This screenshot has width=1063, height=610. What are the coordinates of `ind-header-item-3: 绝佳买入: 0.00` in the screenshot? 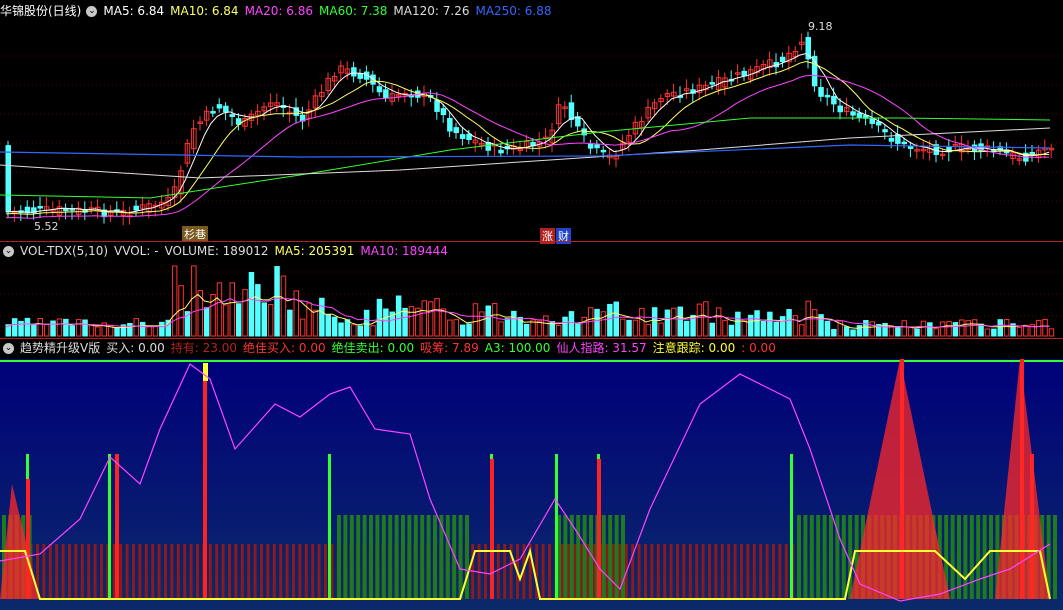 It's located at (284, 348).